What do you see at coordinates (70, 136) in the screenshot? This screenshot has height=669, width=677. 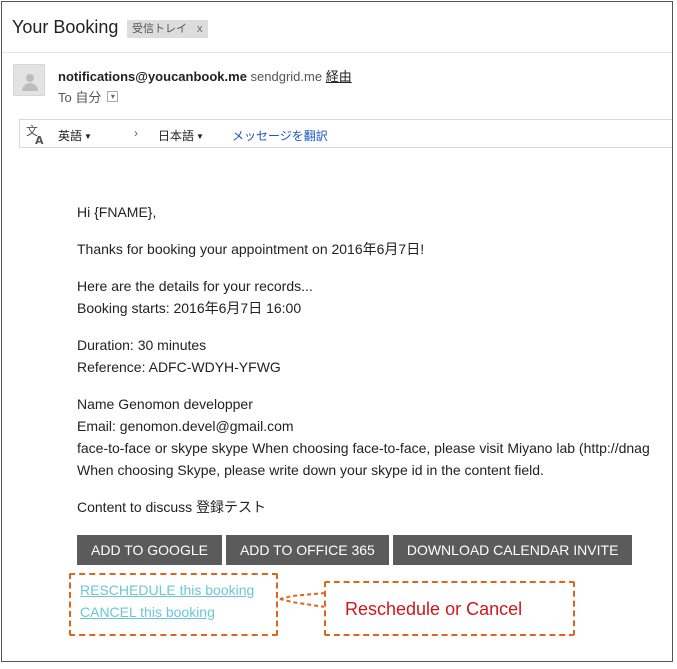 I see `source-language-label: 英語` at bounding box center [70, 136].